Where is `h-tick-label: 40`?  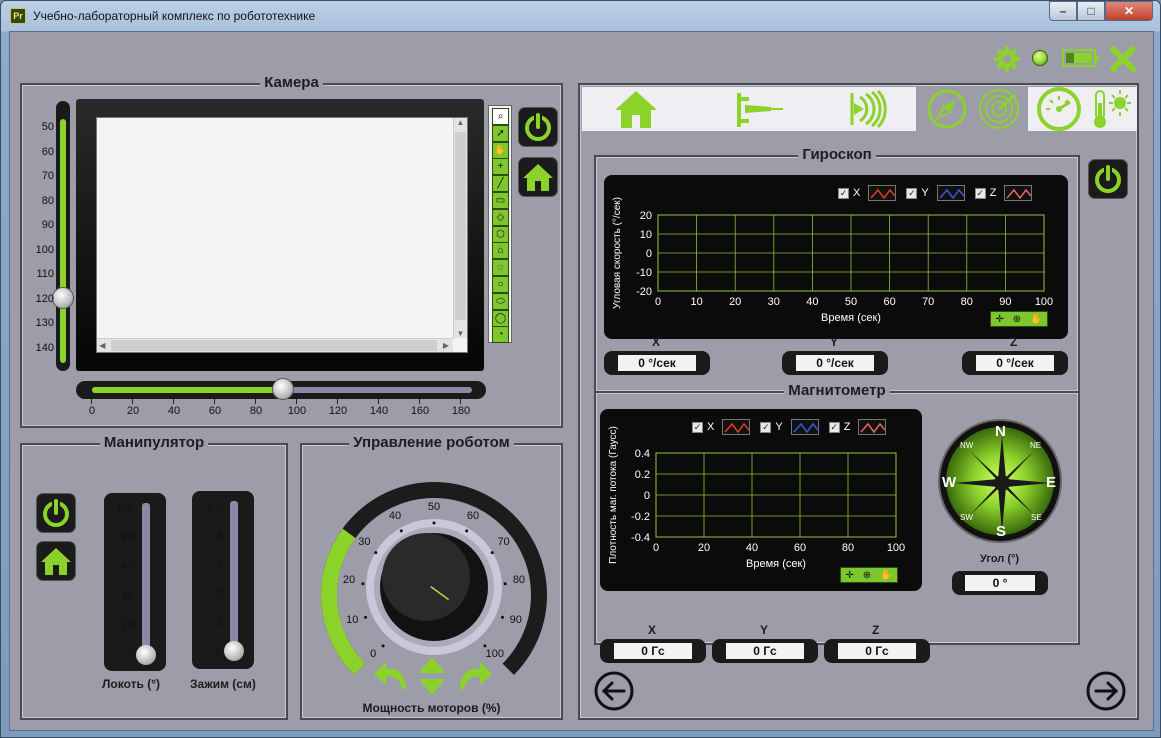 h-tick-label: 40 is located at coordinates (174, 411).